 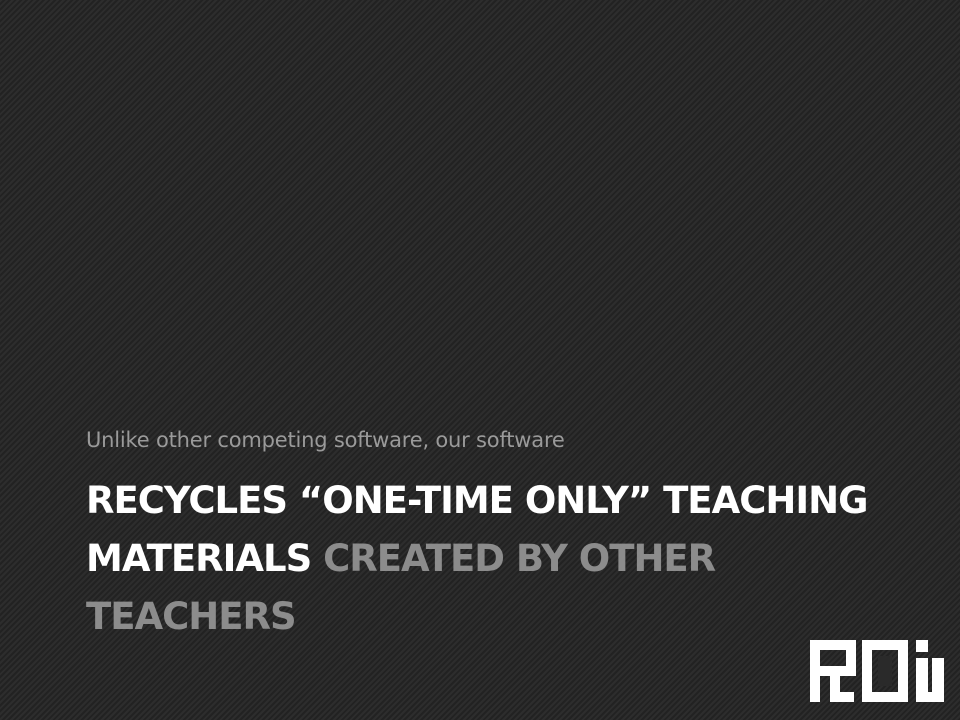 What do you see at coordinates (519, 558) in the screenshot?
I see `headline-created-by: CREATED BY OTHER` at bounding box center [519, 558].